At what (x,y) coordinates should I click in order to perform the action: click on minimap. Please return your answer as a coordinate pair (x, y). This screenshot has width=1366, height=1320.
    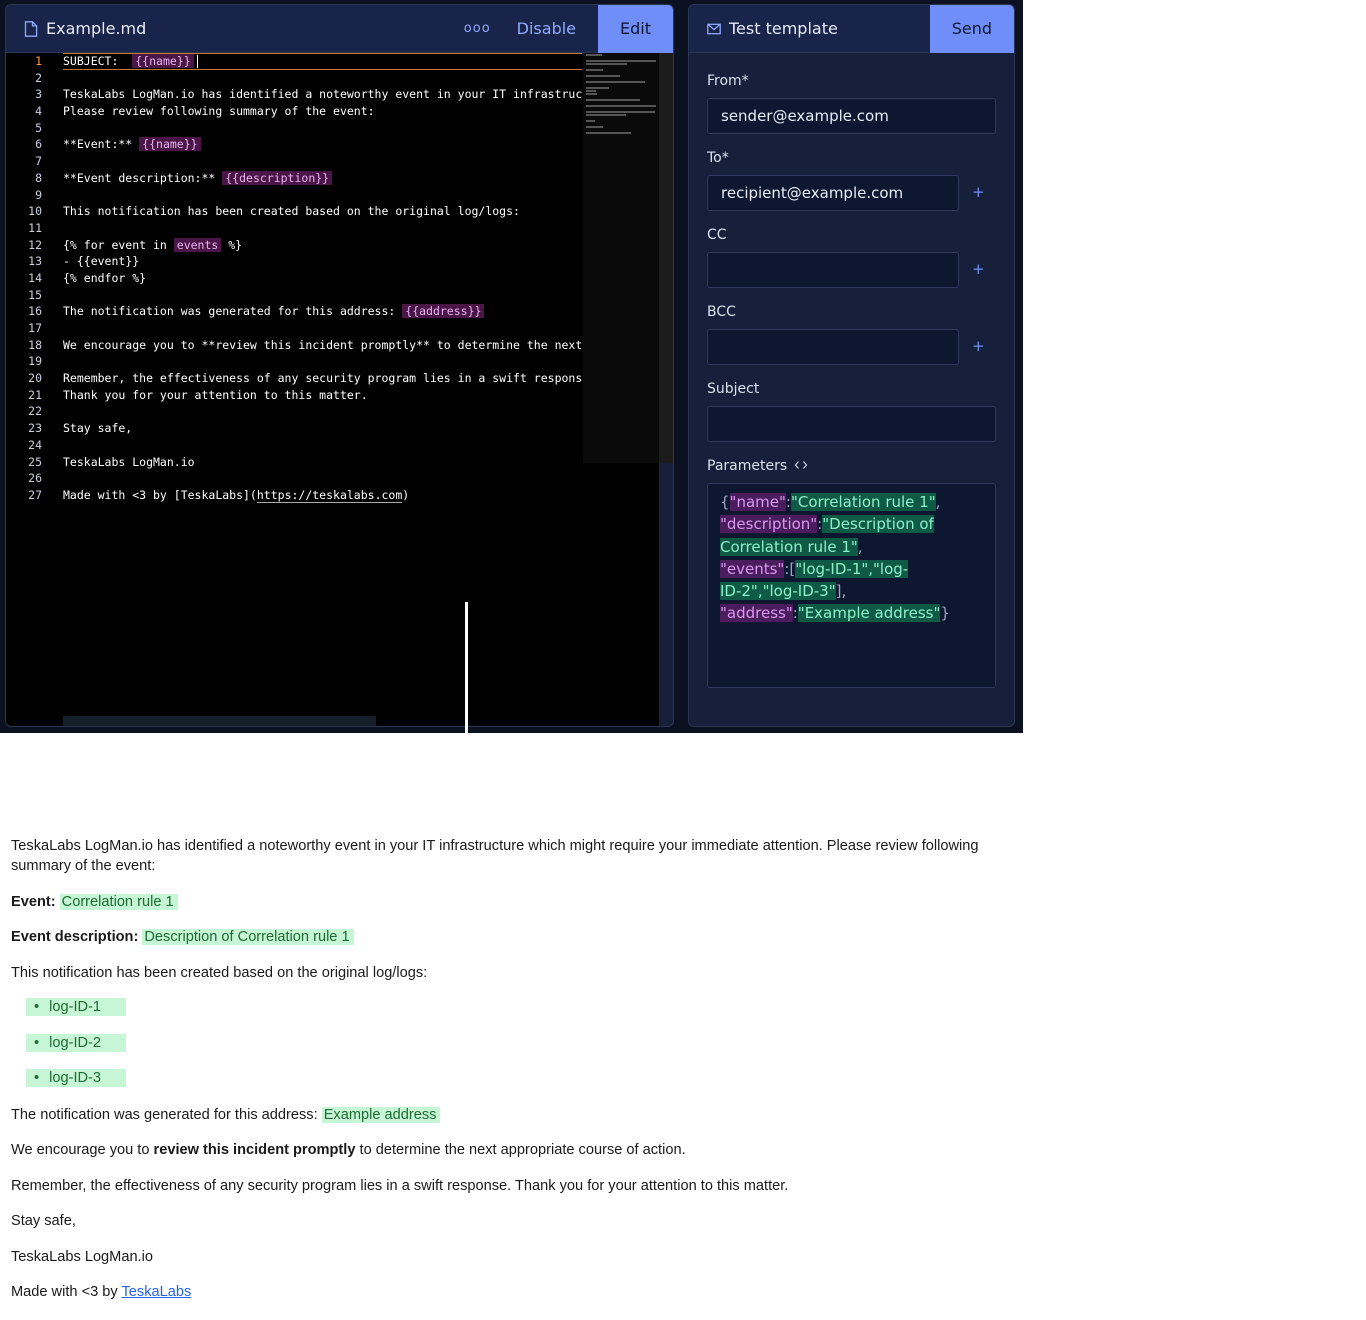
    Looking at the image, I should click on (621, 258).